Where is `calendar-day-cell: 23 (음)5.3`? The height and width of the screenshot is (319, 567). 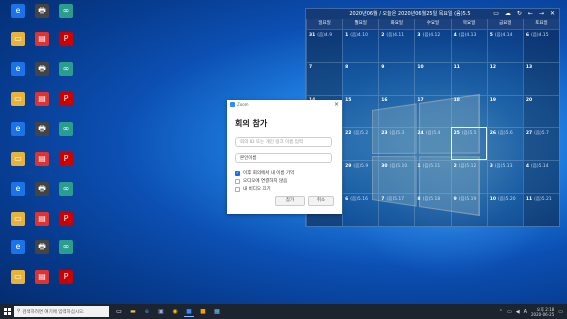
calendar-day-cell: 23 (음)5.3 is located at coordinates (396, 144).